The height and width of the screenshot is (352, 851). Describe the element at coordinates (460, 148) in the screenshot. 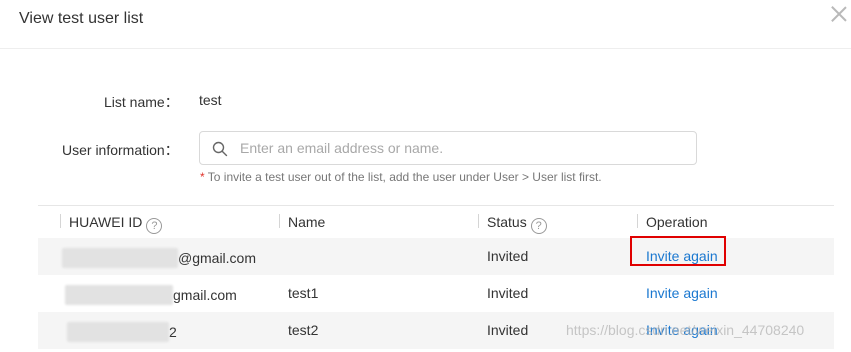

I see `search-input` at that location.